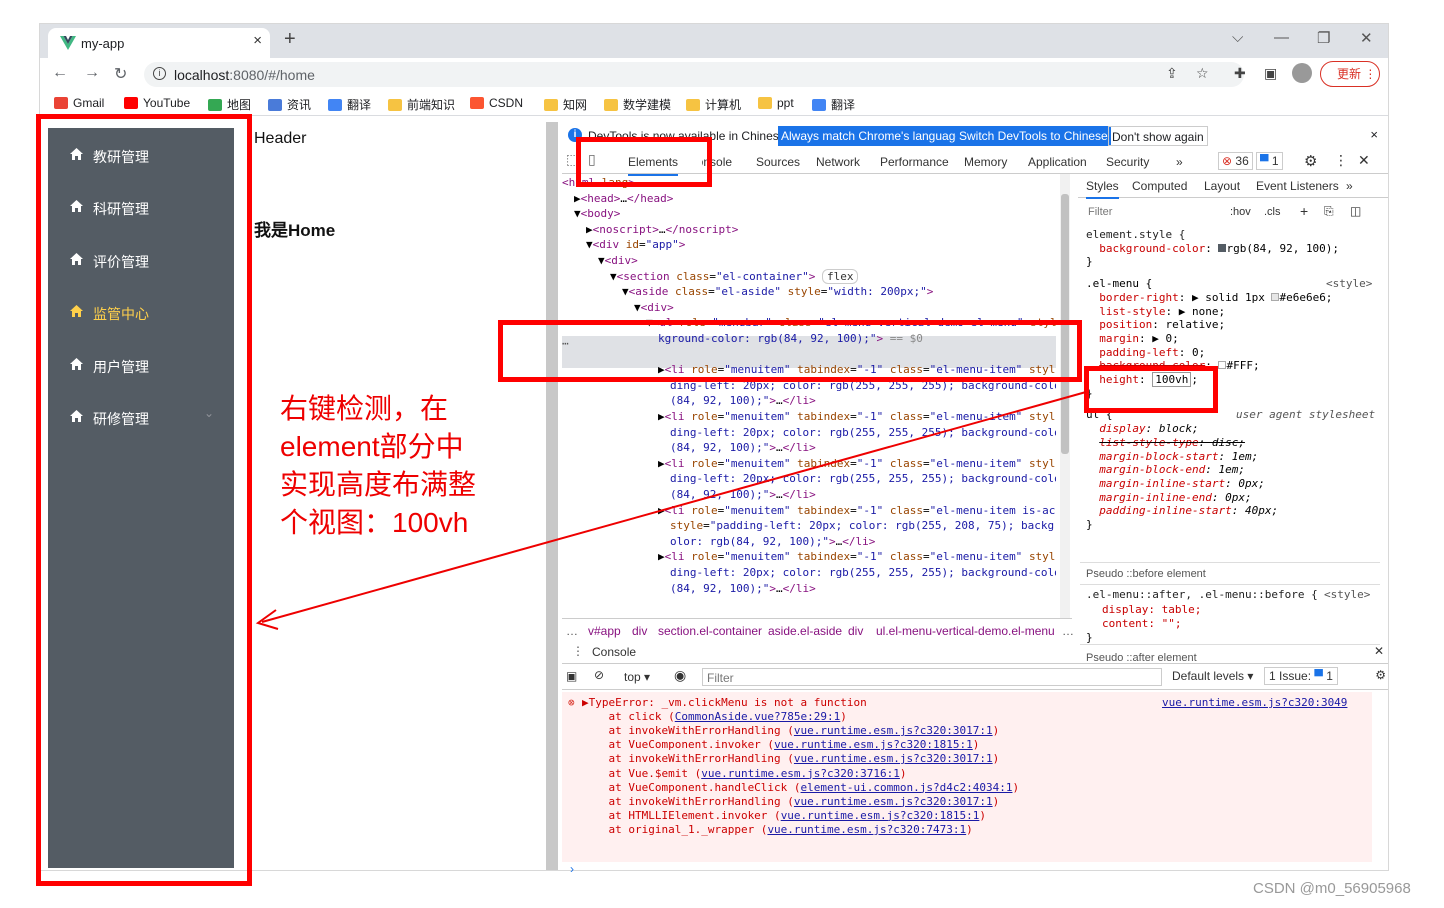 The width and height of the screenshot is (1444, 908). What do you see at coordinates (571, 676) in the screenshot?
I see `sidebar-toggle-icon: ▣` at bounding box center [571, 676].